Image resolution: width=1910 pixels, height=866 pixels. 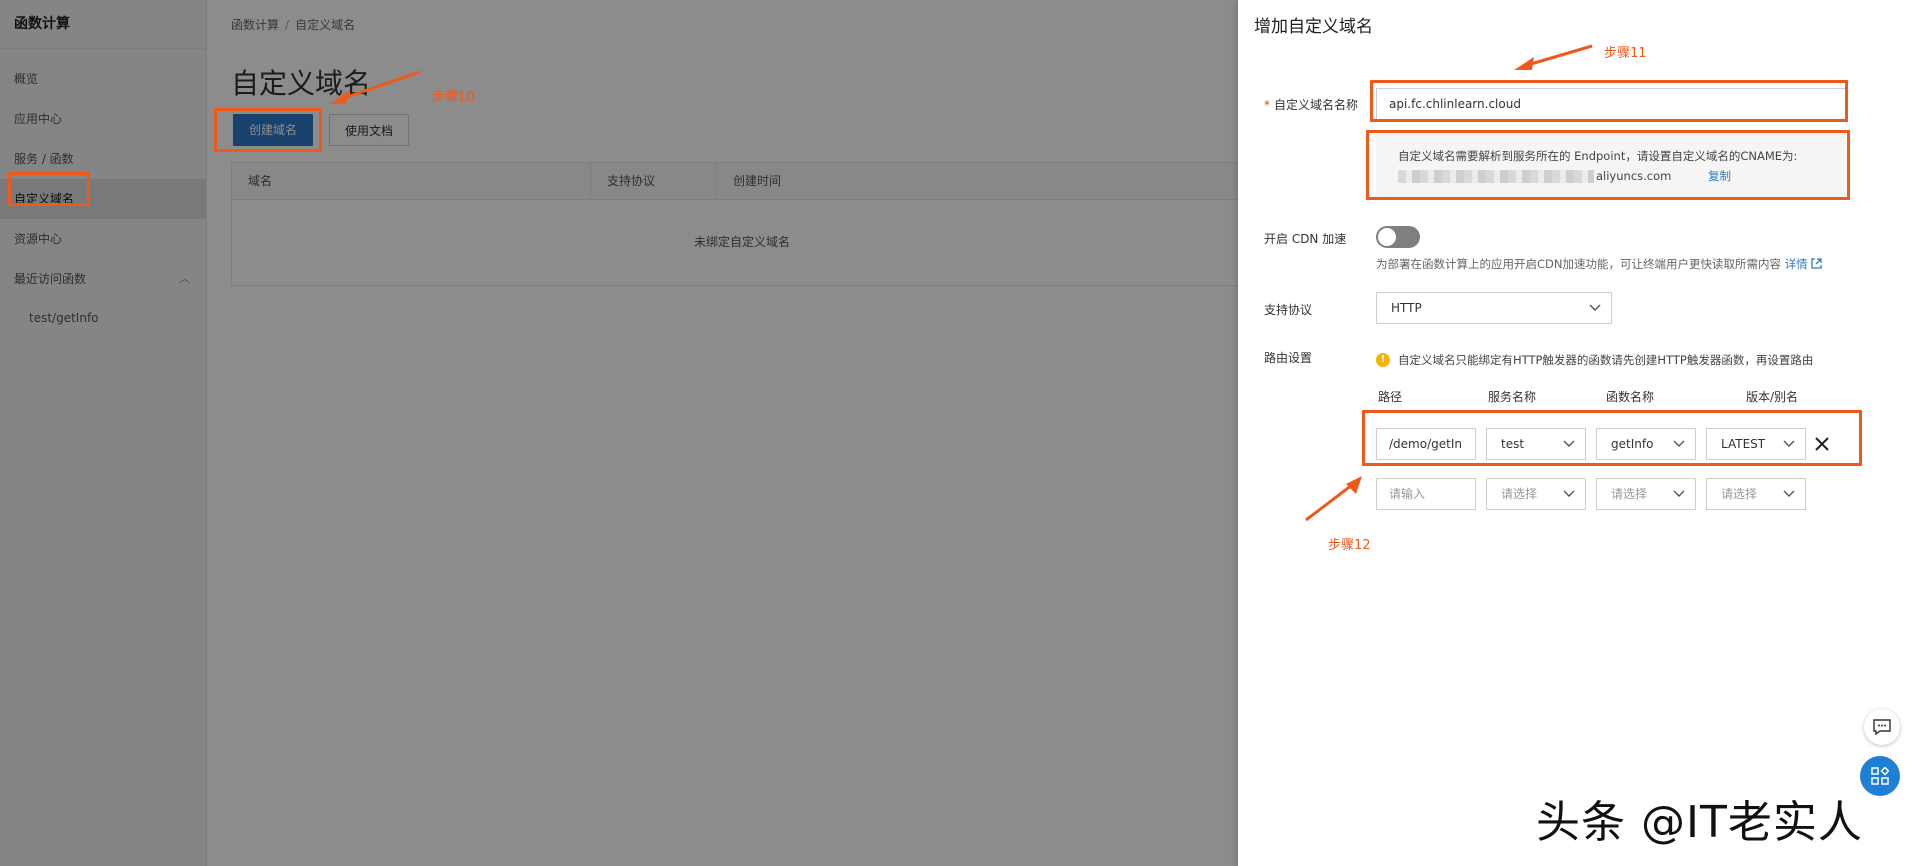 What do you see at coordinates (1349, 545) in the screenshot?
I see `annotation-step12: 步骤12` at bounding box center [1349, 545].